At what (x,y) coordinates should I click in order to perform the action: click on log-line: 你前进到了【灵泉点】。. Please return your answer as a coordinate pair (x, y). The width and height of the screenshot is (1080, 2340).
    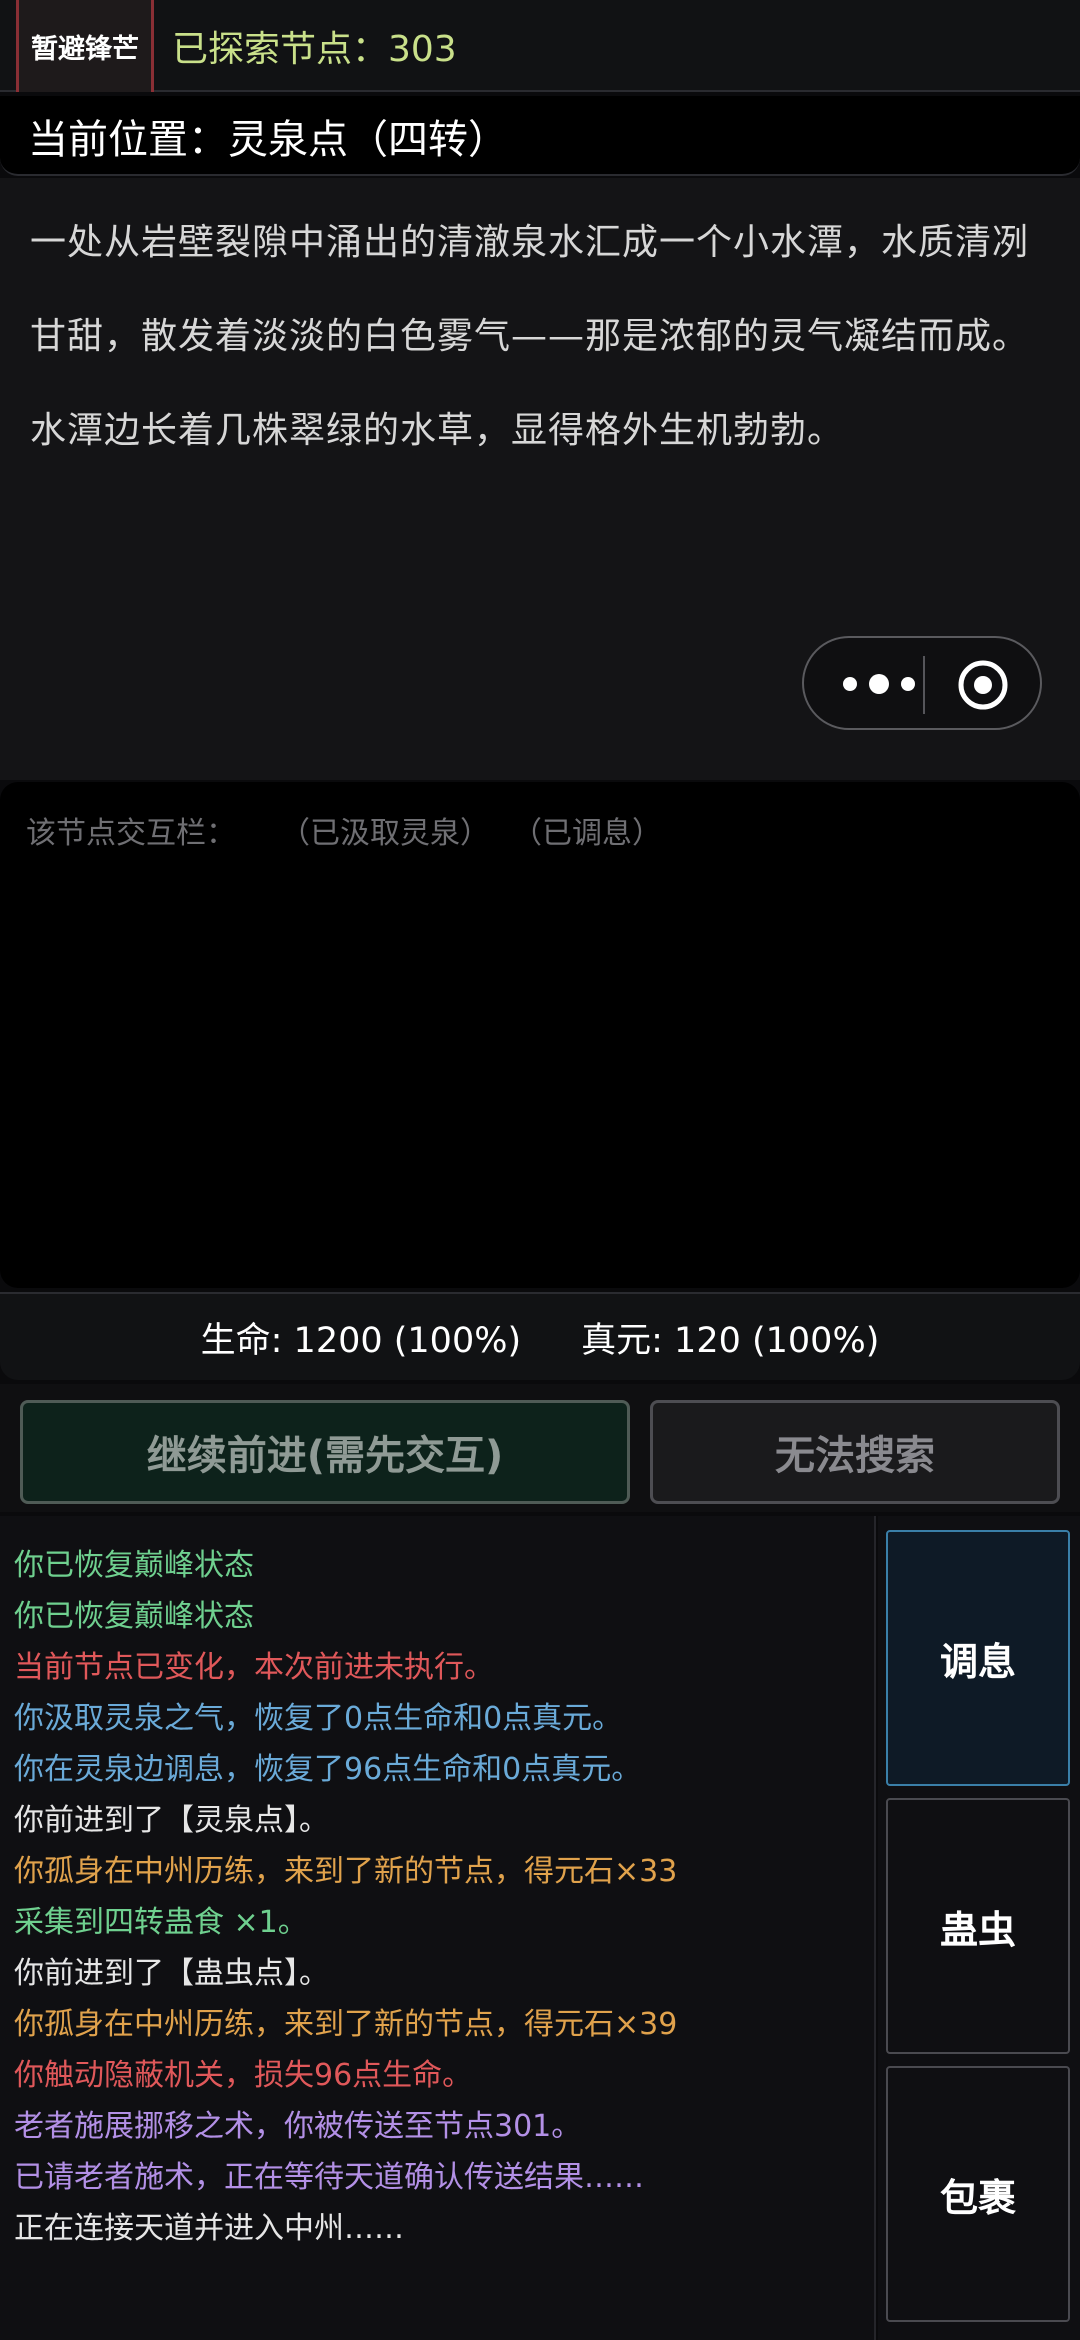
    Looking at the image, I should click on (171, 1820).